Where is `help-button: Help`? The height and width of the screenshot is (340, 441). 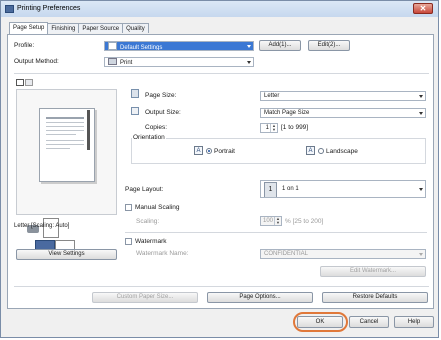 help-button: Help is located at coordinates (414, 322).